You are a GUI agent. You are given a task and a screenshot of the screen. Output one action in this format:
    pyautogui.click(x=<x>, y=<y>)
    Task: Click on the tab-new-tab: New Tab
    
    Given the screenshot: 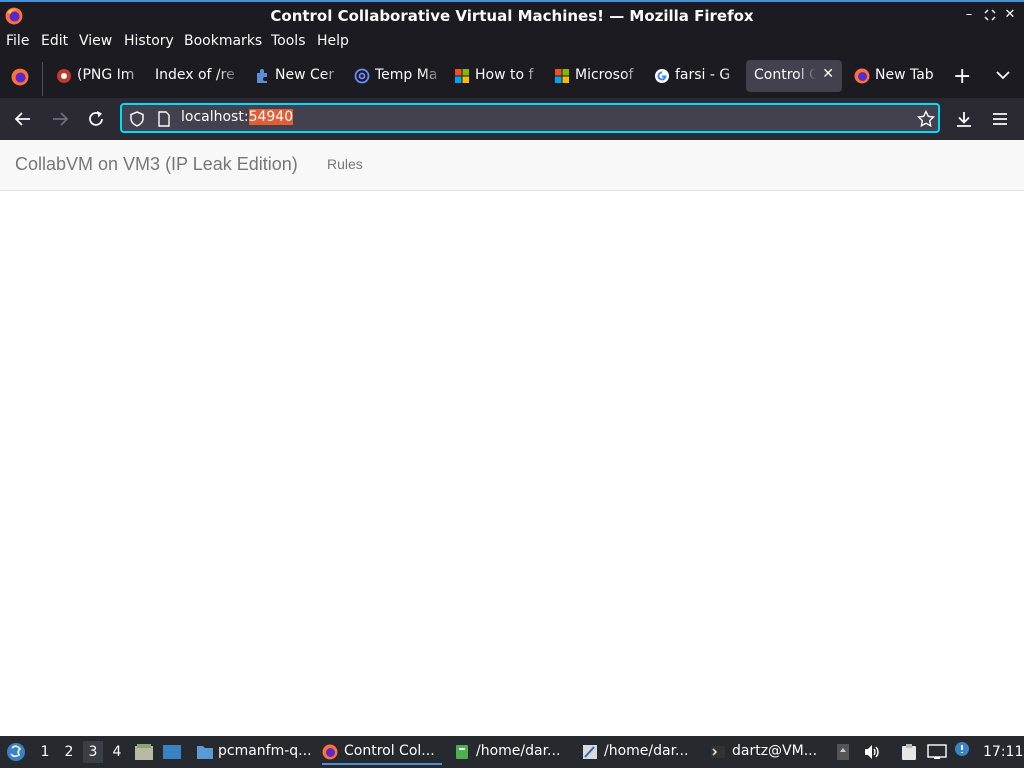 What is the action you would take?
    pyautogui.click(x=895, y=76)
    